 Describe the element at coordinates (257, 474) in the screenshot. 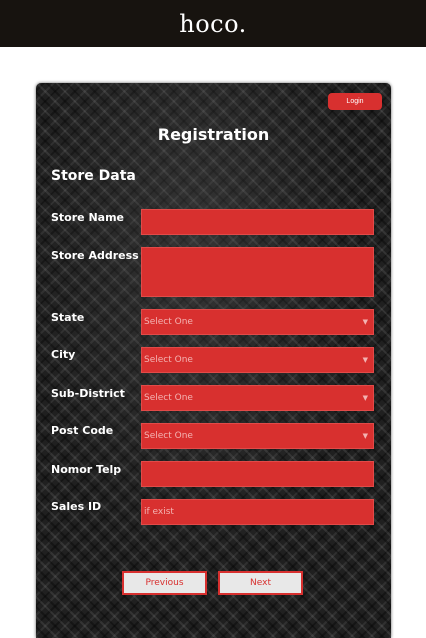

I see `nomor-telp-input` at that location.